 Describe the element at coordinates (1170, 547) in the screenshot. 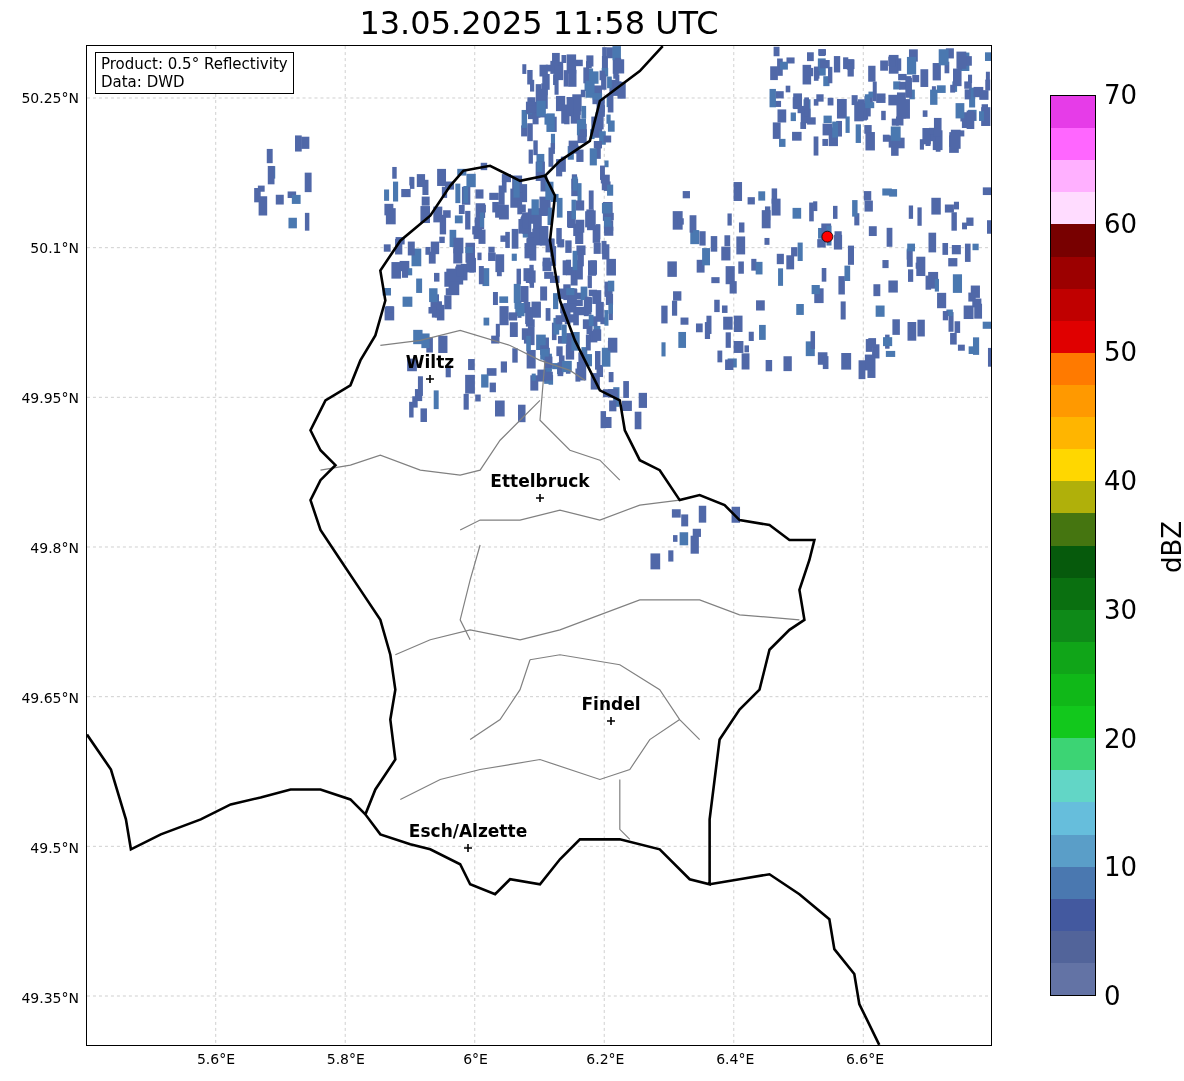

I see `colorbar-label: dBZ` at that location.